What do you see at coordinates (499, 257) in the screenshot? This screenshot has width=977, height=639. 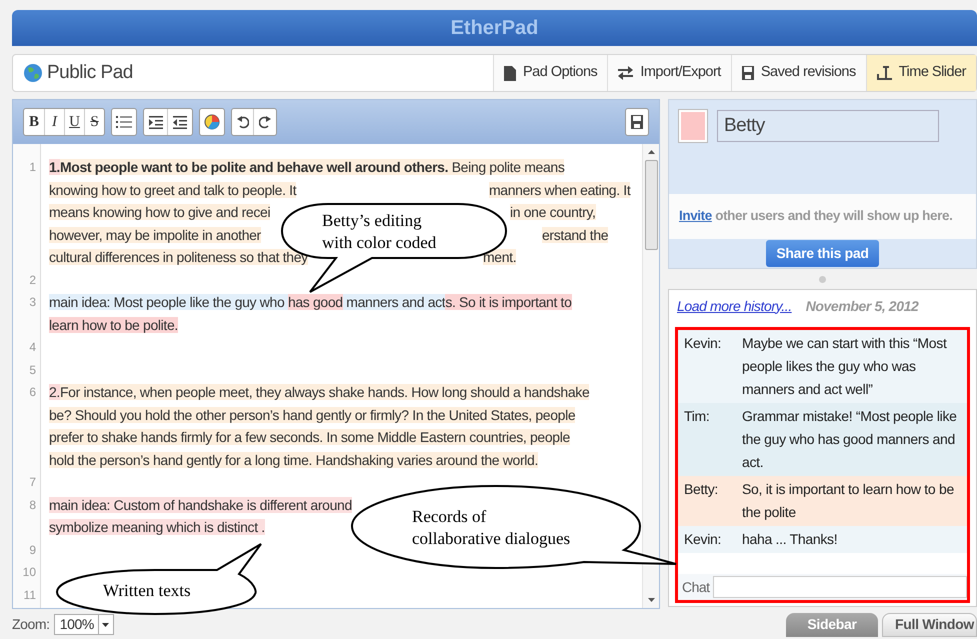 I see `text-run: ment.` at bounding box center [499, 257].